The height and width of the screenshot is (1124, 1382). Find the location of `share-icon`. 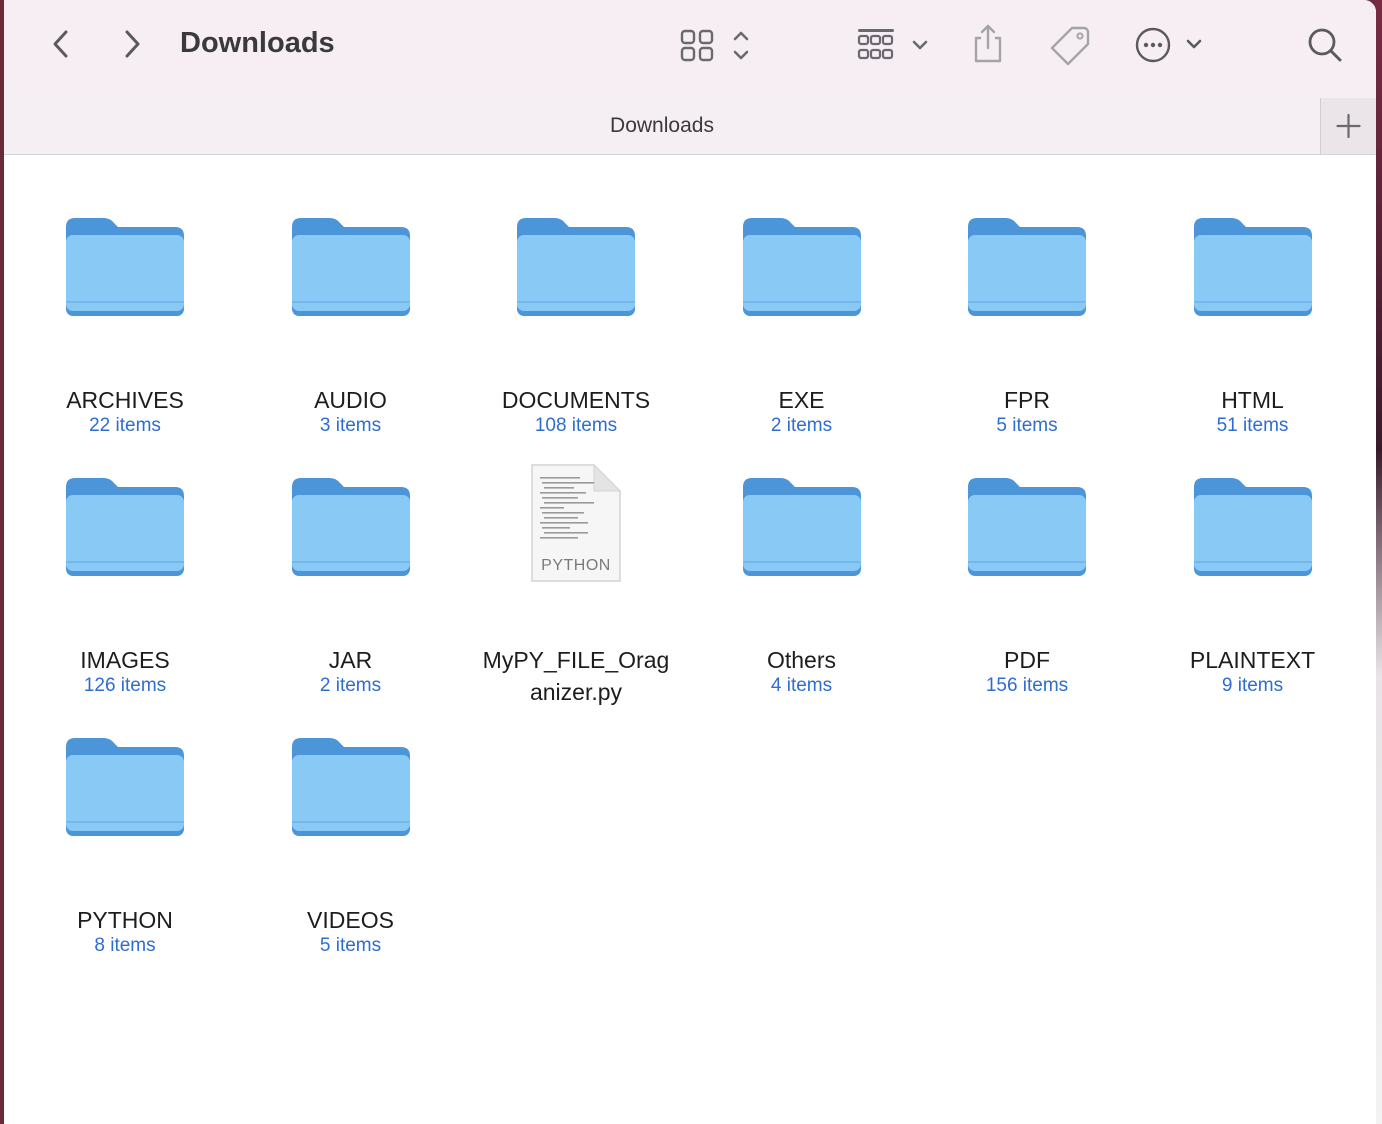

share-icon is located at coordinates (988, 44).